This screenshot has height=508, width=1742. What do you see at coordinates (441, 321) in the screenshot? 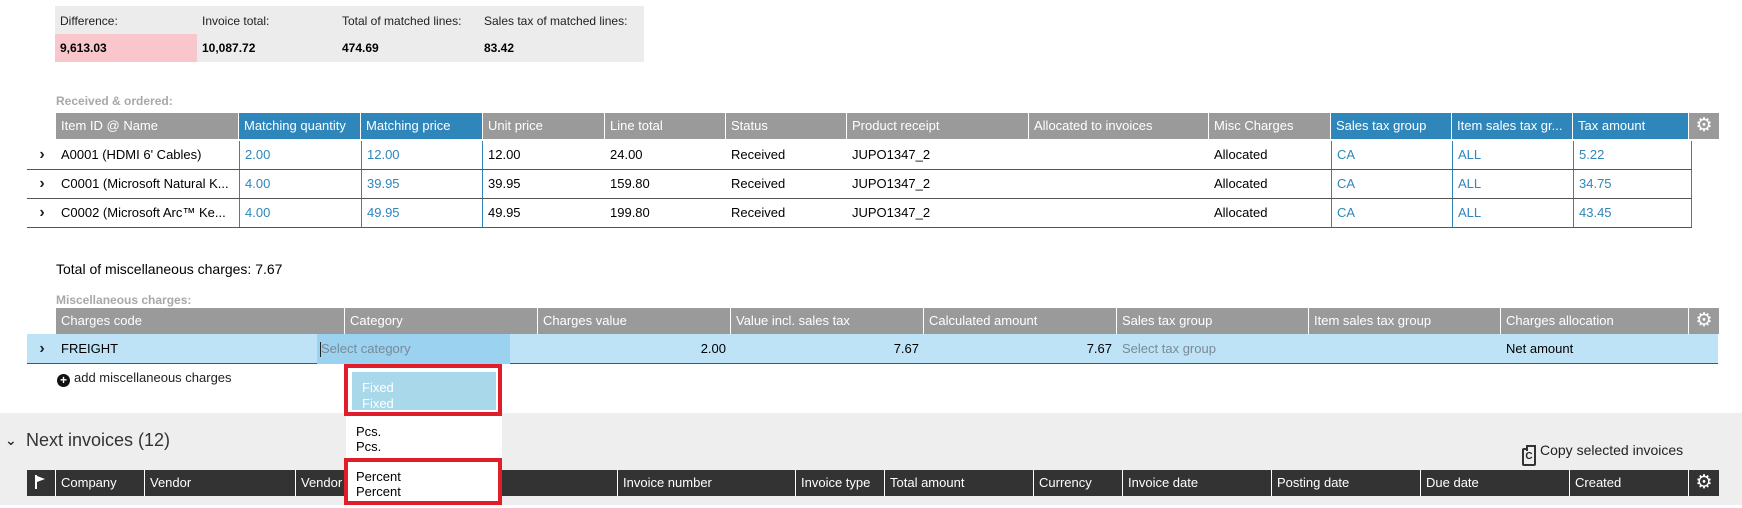
I see `col-category: Category` at bounding box center [441, 321].